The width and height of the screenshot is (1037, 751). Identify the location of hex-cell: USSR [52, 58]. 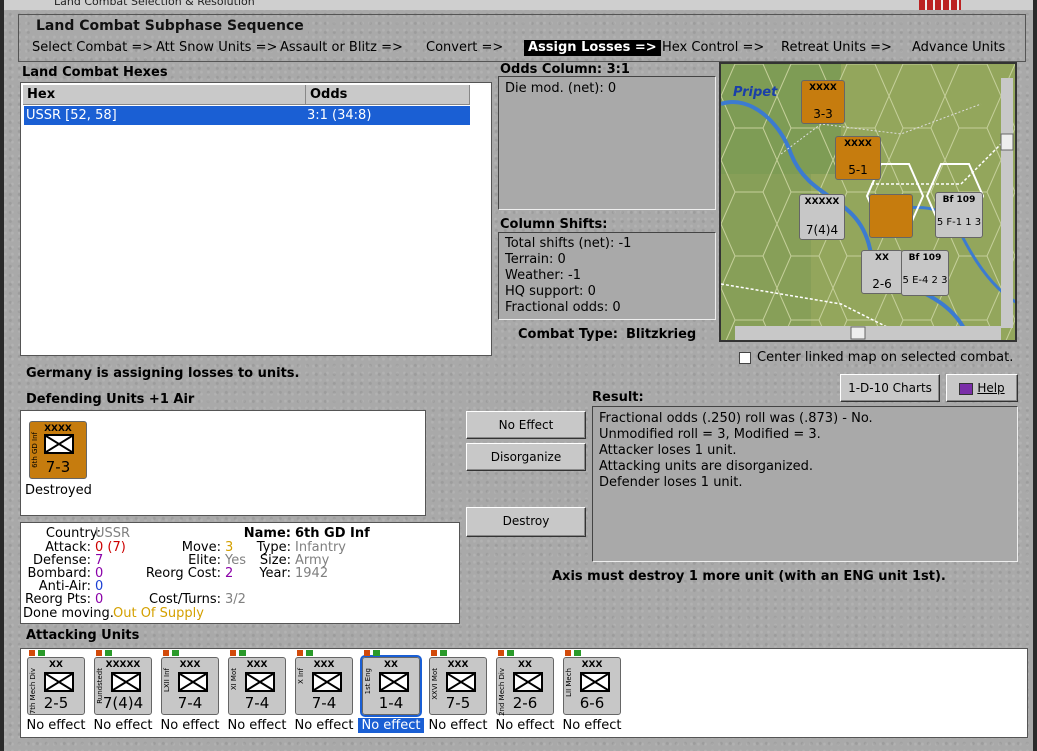
(71, 115).